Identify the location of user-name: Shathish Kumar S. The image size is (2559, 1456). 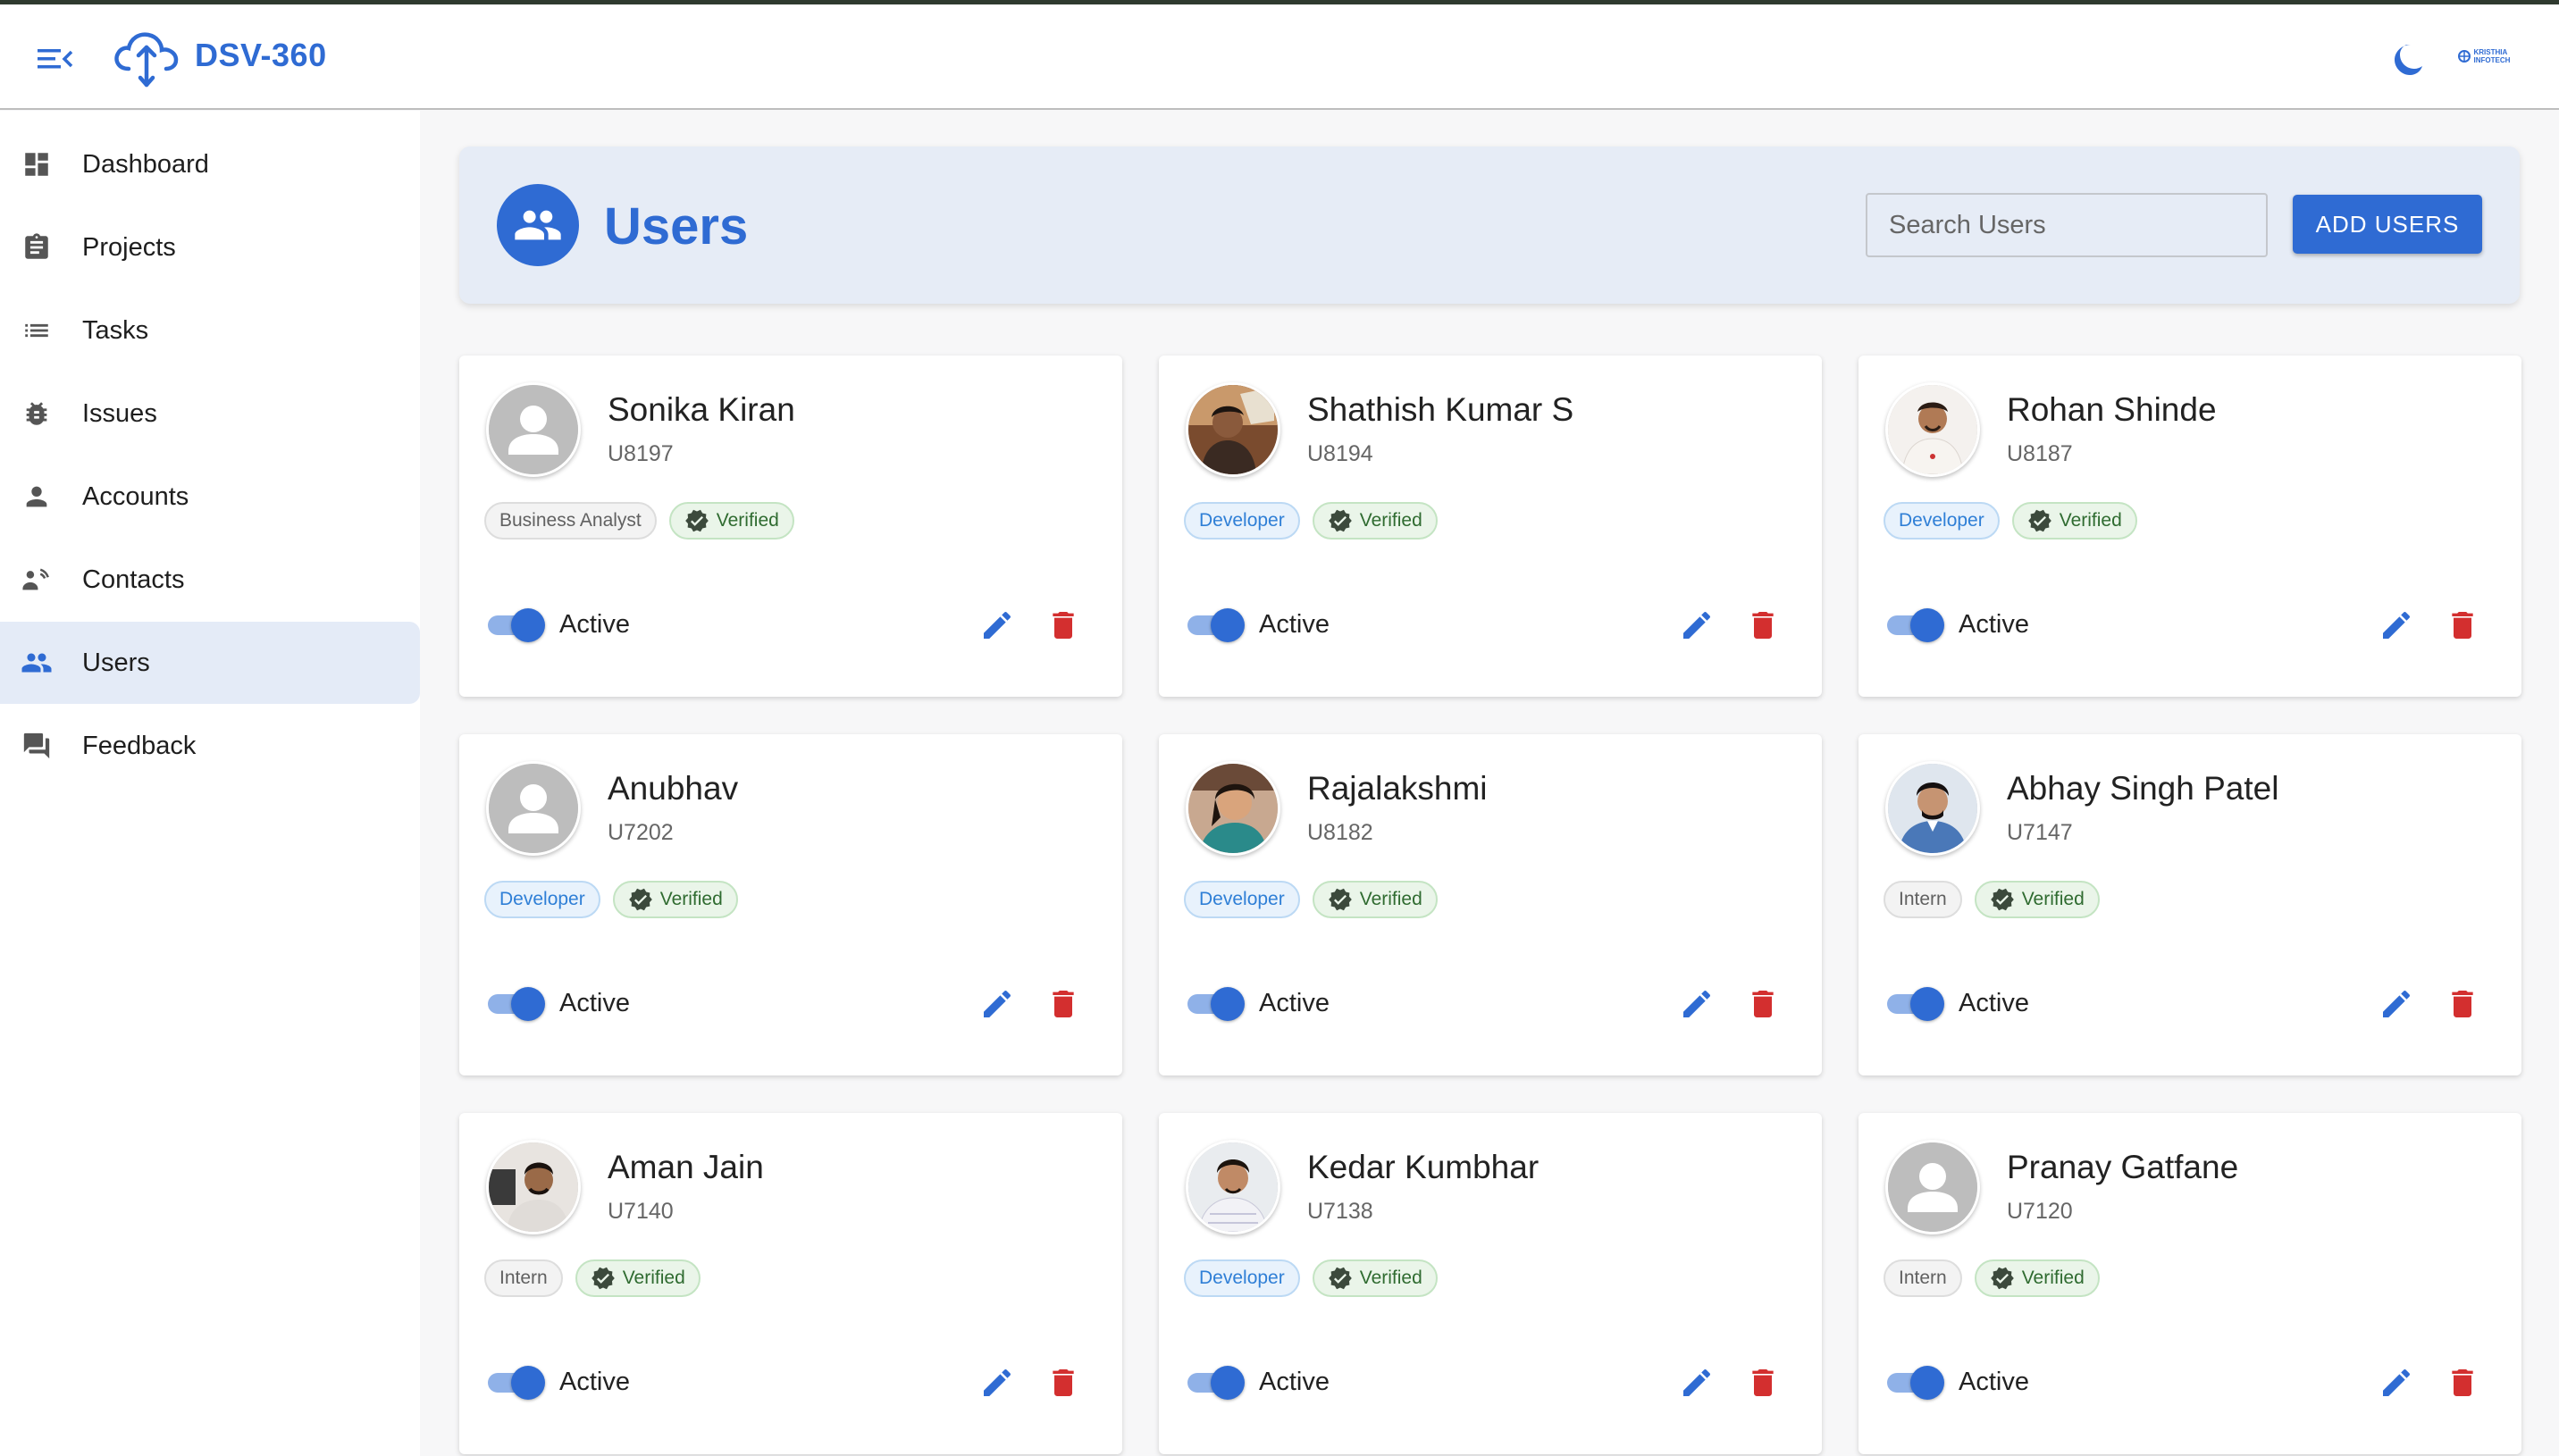
(1441, 409).